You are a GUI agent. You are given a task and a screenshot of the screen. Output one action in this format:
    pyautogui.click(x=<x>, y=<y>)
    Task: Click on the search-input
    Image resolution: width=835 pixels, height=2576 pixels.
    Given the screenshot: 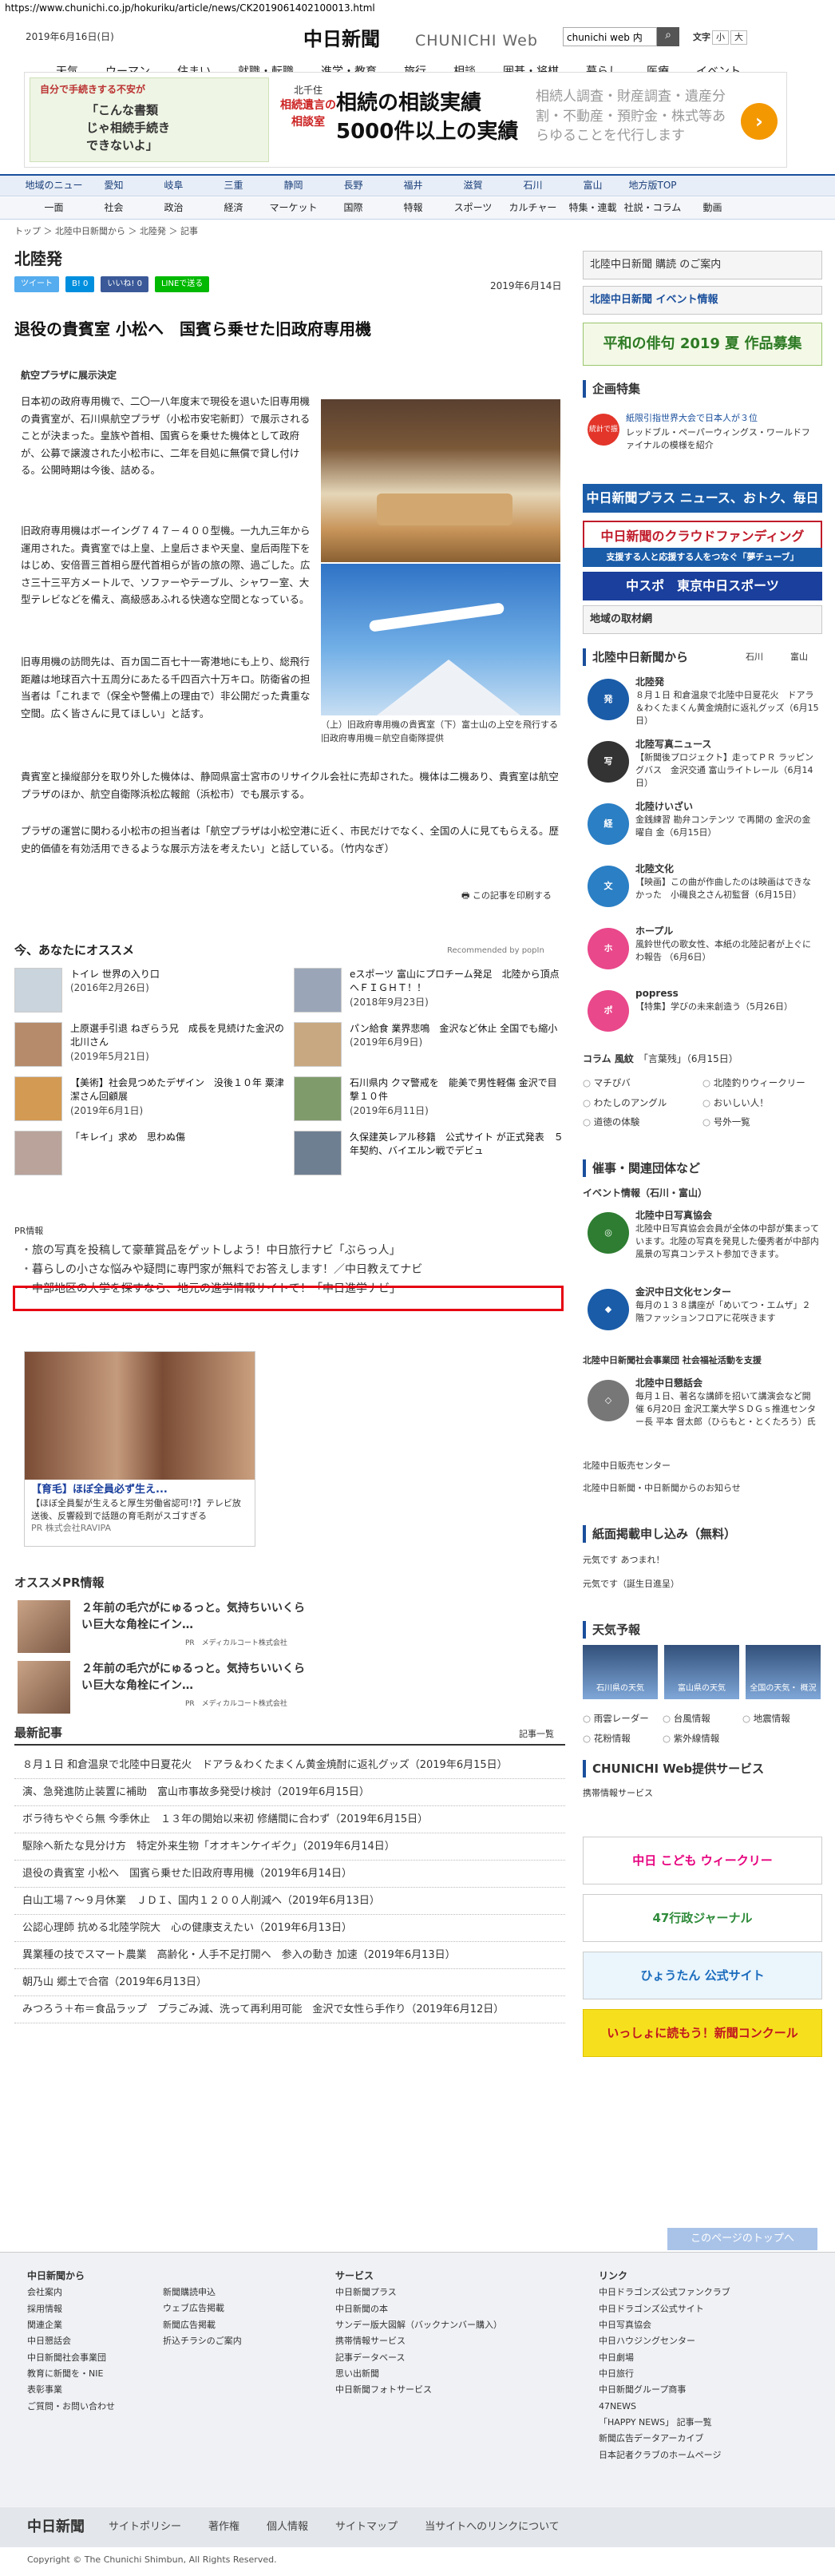 What is the action you would take?
    pyautogui.click(x=610, y=36)
    